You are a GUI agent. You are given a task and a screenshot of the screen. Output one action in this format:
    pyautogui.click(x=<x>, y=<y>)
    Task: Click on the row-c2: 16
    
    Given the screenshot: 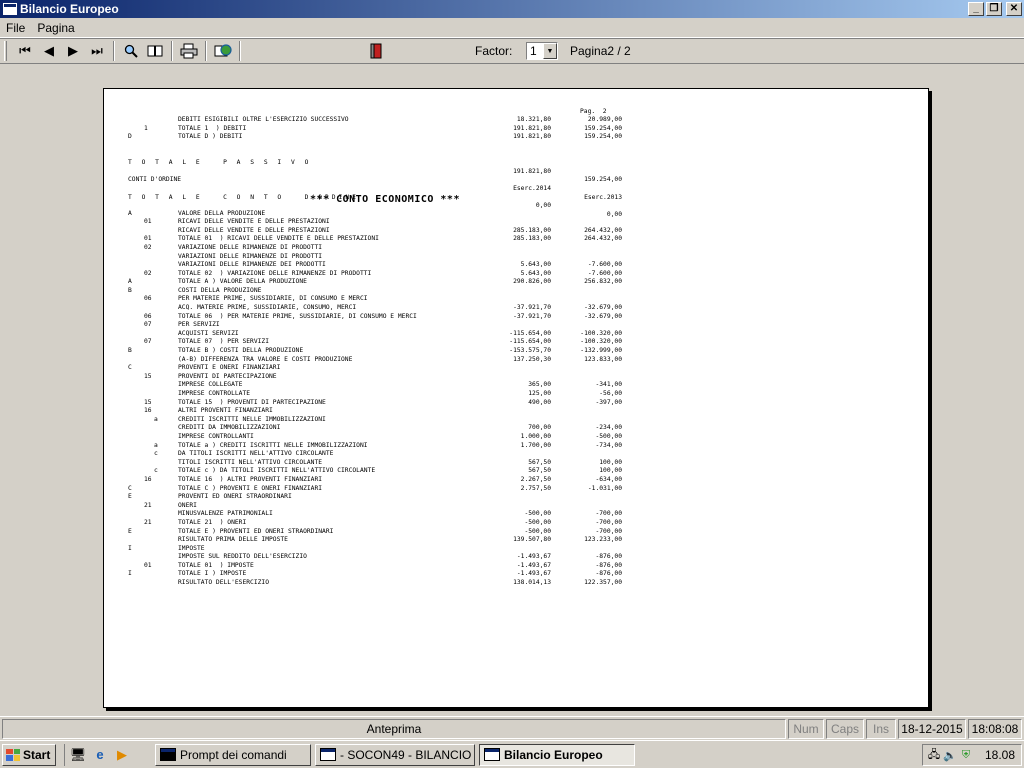 What is the action you would take?
    pyautogui.click(x=148, y=411)
    